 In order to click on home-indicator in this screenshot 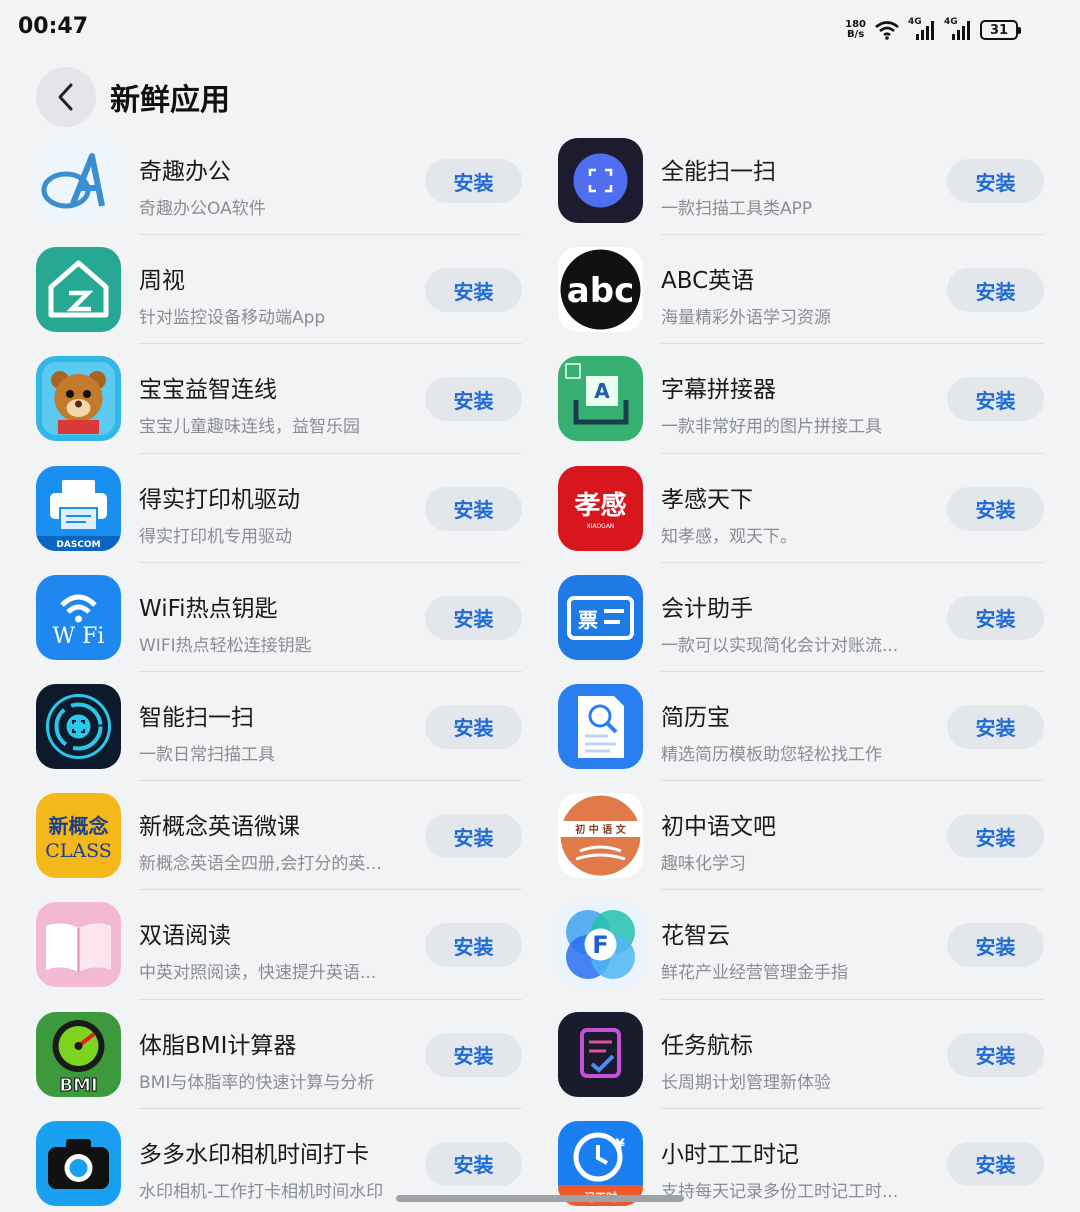, I will do `click(540, 1198)`.